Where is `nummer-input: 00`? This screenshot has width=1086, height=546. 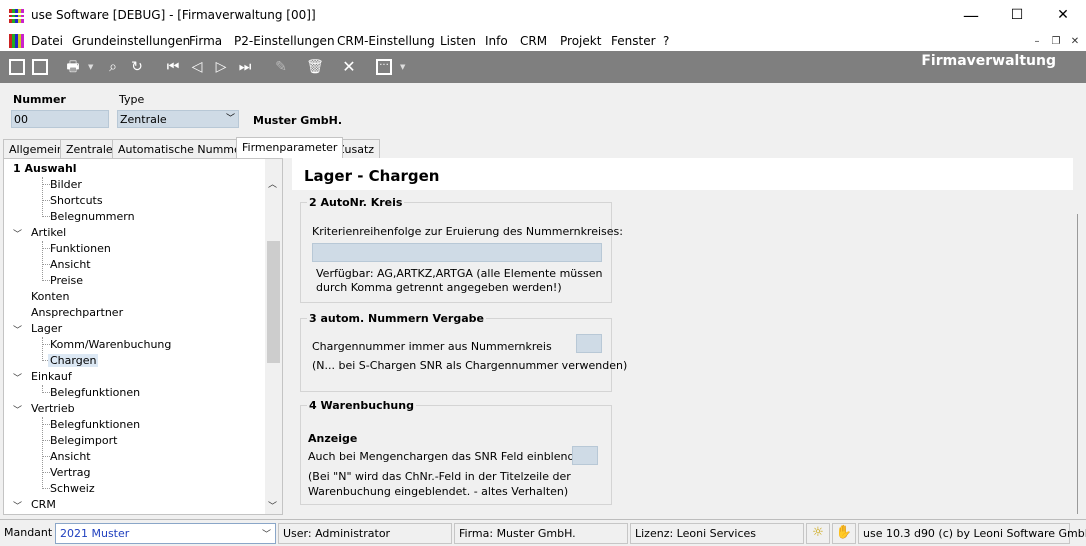 nummer-input: 00 is located at coordinates (60, 119).